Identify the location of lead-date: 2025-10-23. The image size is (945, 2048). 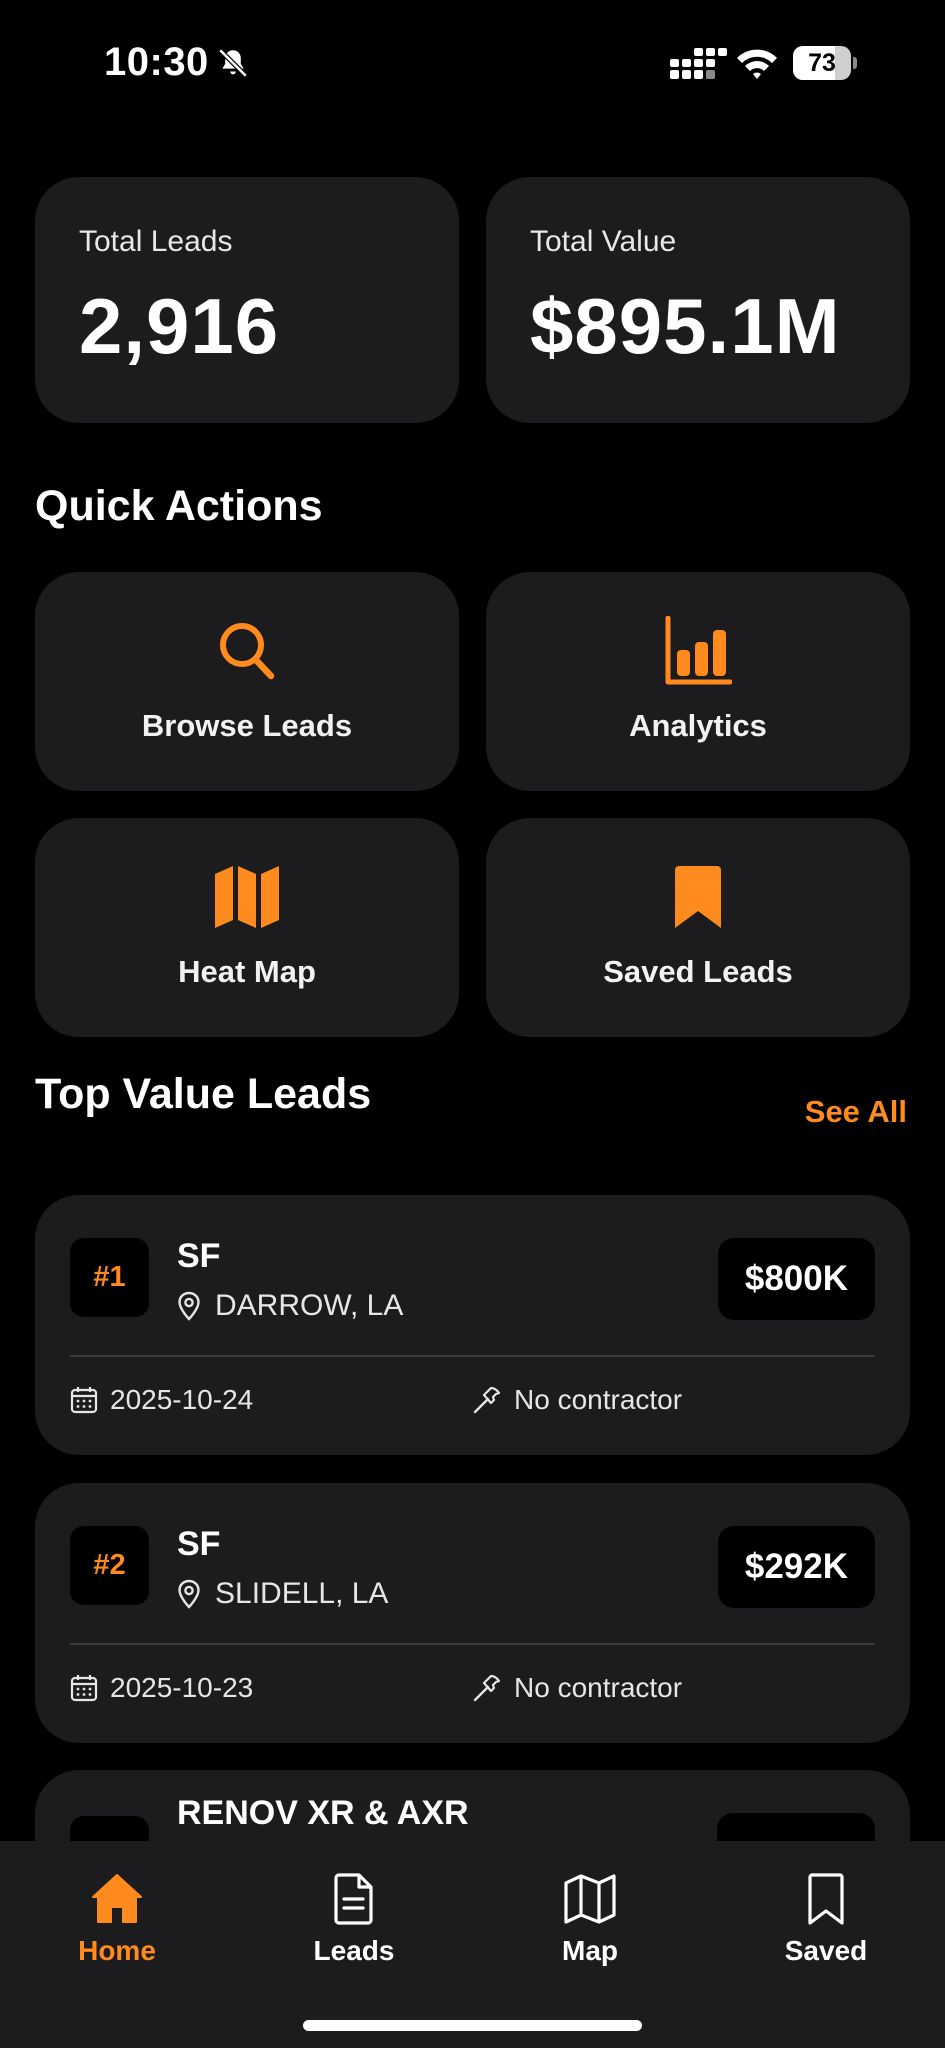
(161, 1688).